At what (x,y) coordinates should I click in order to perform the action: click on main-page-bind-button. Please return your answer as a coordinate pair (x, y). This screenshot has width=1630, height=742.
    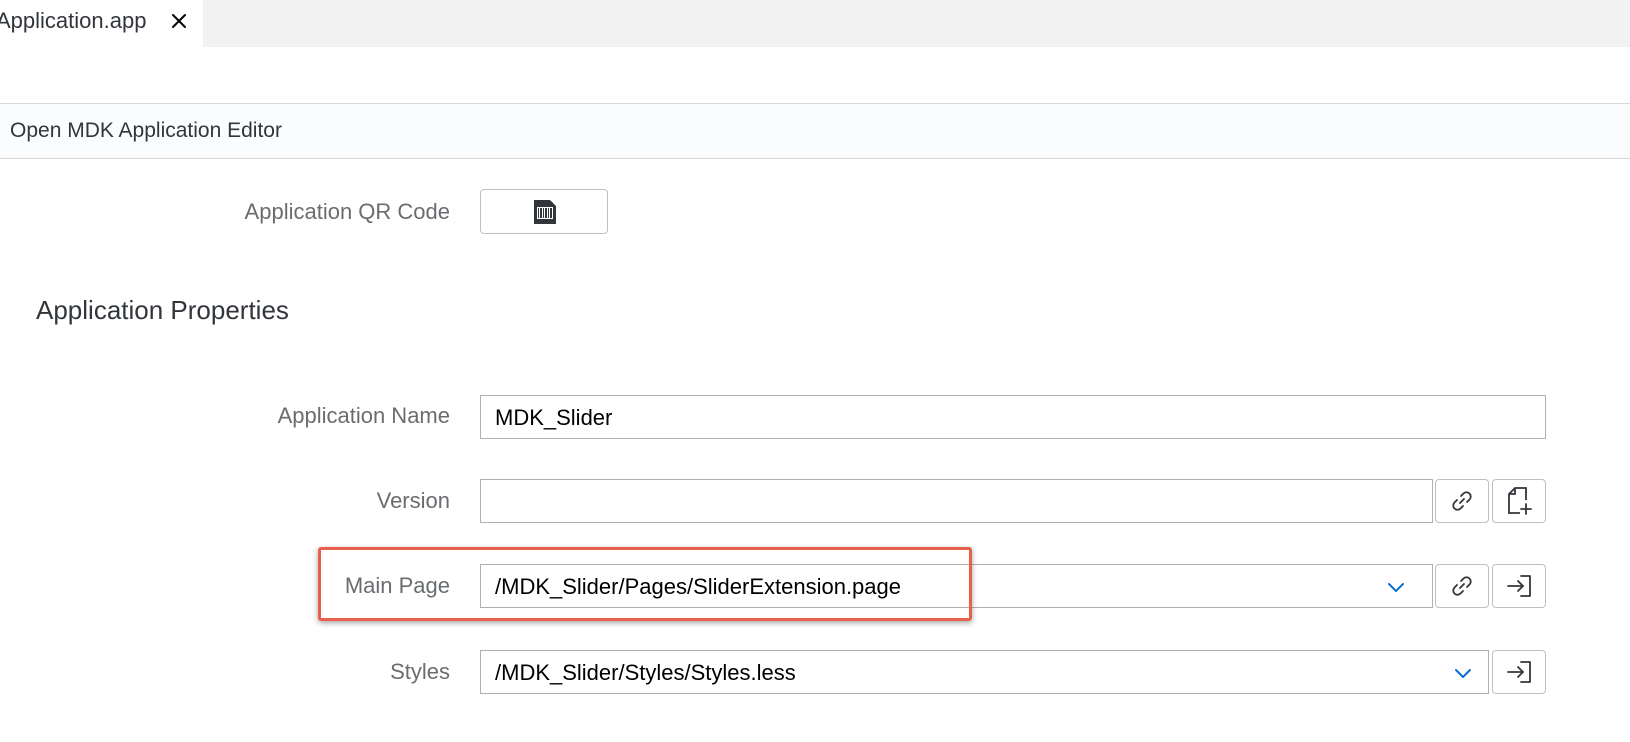
    Looking at the image, I should click on (1462, 586).